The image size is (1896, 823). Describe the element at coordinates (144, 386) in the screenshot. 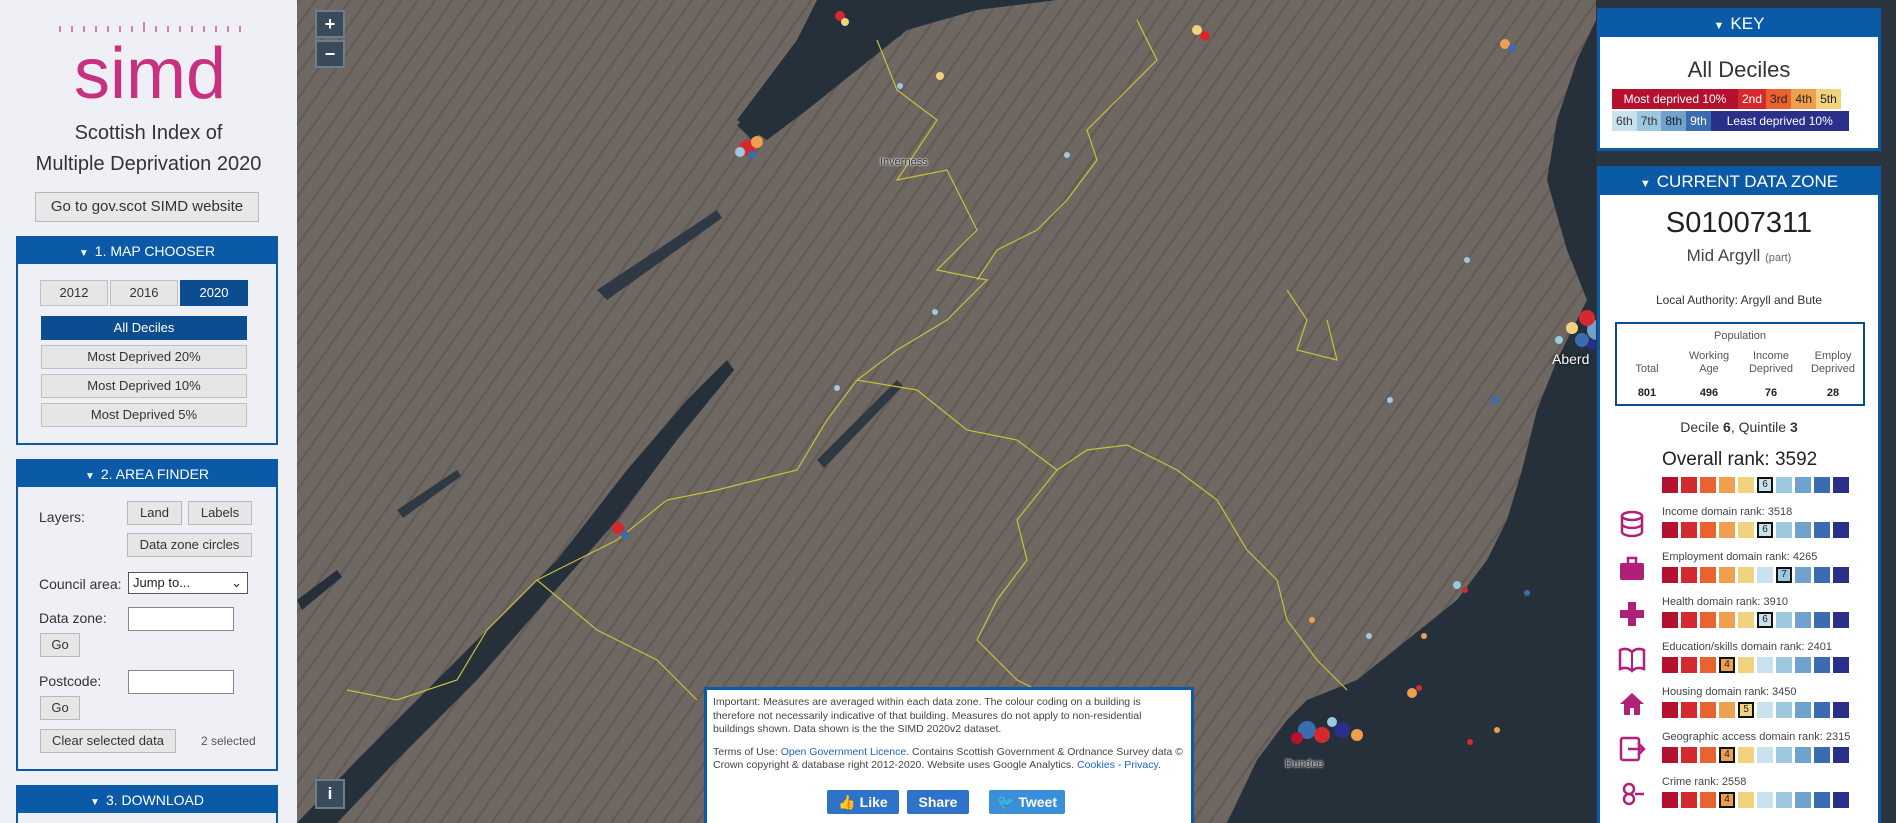

I see `most-deprived-10-button: Most Deprived 10%` at that location.